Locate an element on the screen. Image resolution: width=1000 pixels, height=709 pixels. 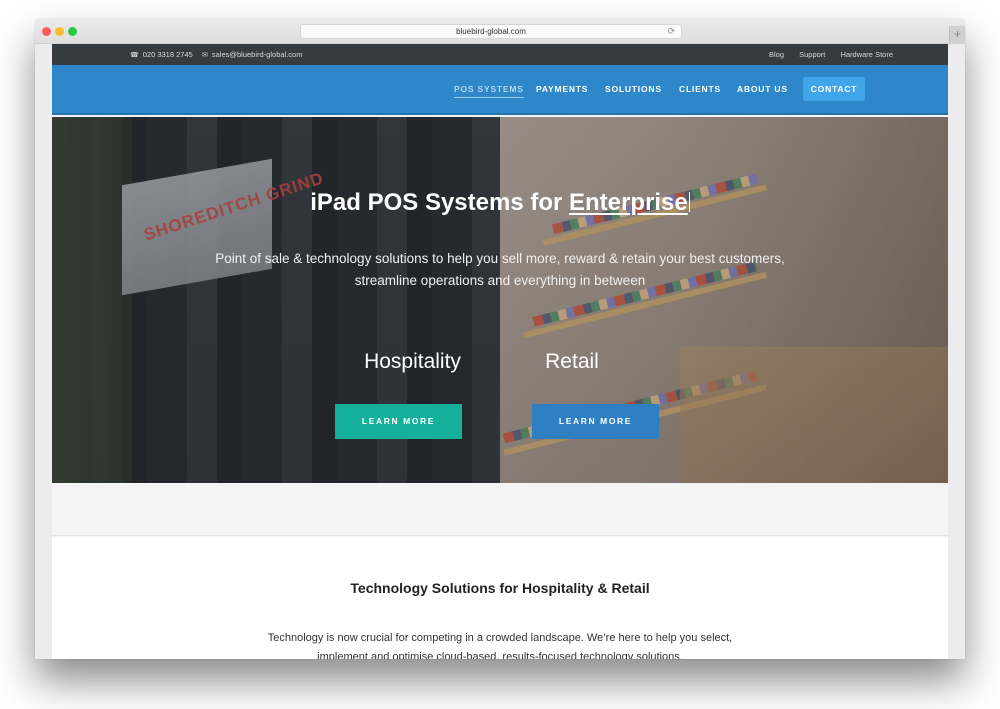
minimize-window-button is located at coordinates (59, 31).